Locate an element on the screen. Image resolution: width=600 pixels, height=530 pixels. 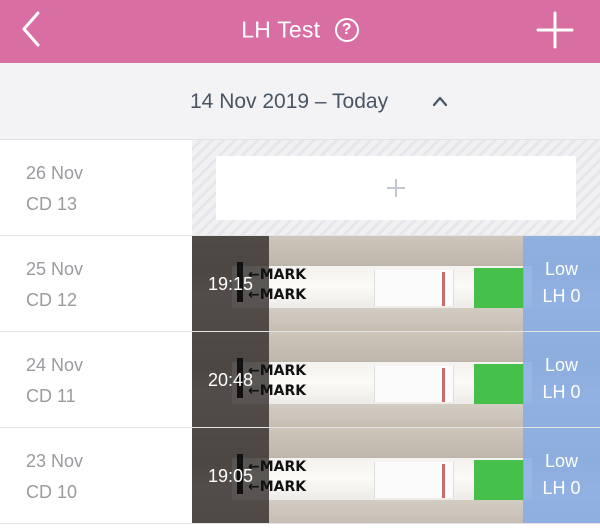
cycle-day: CD 12 is located at coordinates (52, 300).